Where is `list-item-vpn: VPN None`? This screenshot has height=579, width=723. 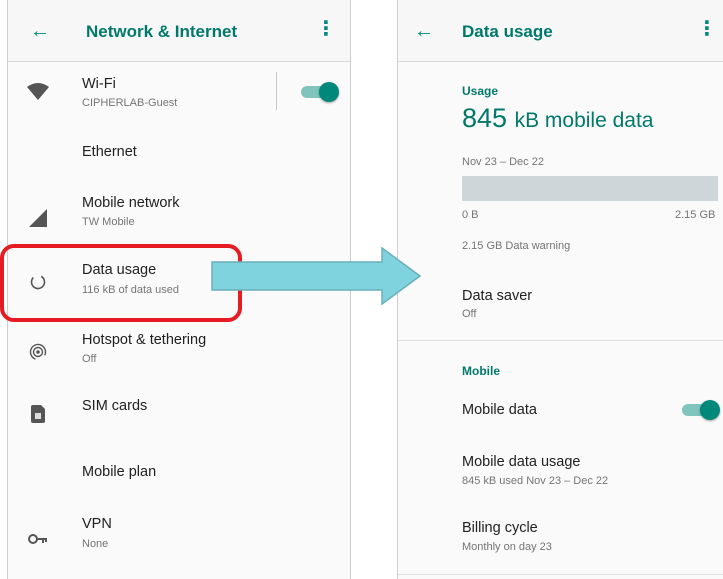 list-item-vpn: VPN None is located at coordinates (179, 536).